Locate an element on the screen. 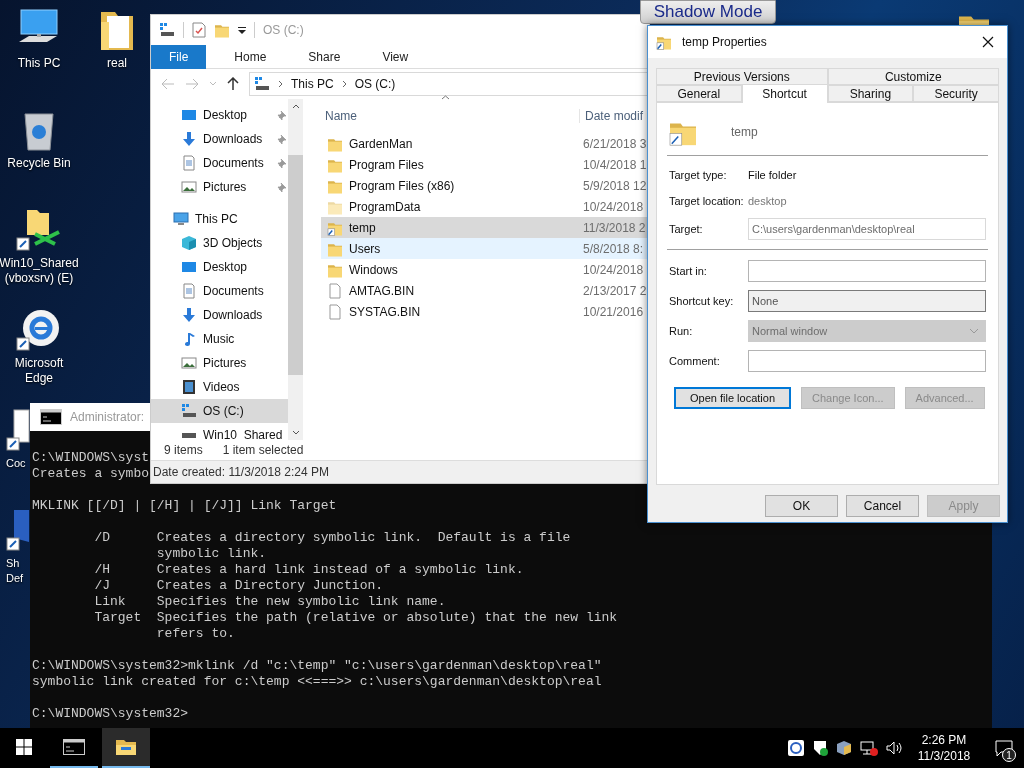  dropdown-icon is located at coordinates (242, 30).